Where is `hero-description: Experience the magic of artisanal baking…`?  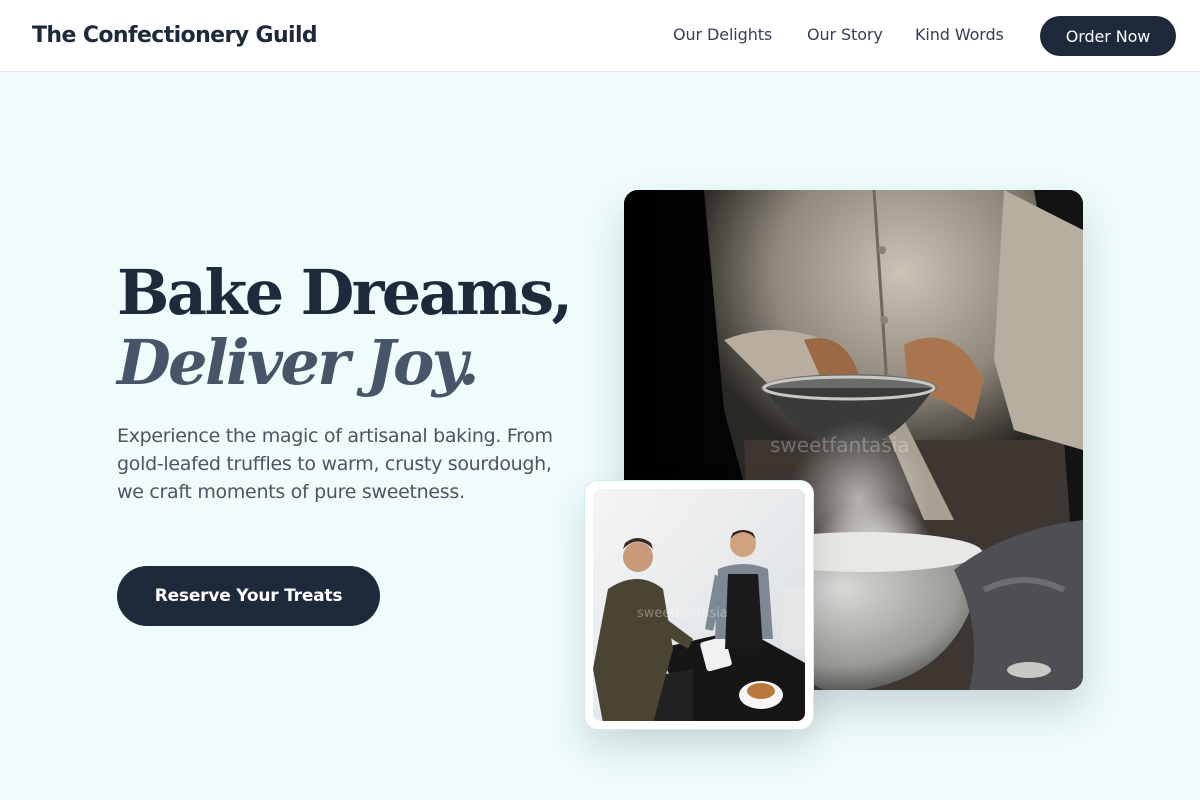
hero-description: Experience the magic of artisanal baking… is located at coordinates (335, 464).